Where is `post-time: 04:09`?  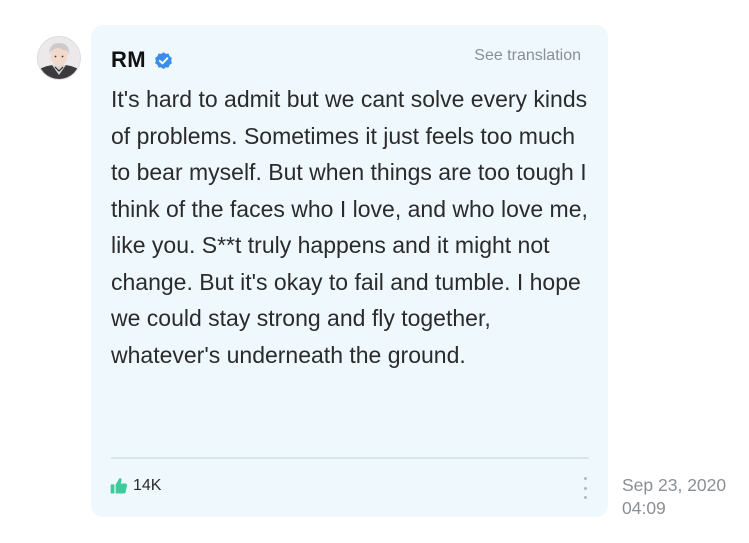
post-time: 04:09 is located at coordinates (644, 508).